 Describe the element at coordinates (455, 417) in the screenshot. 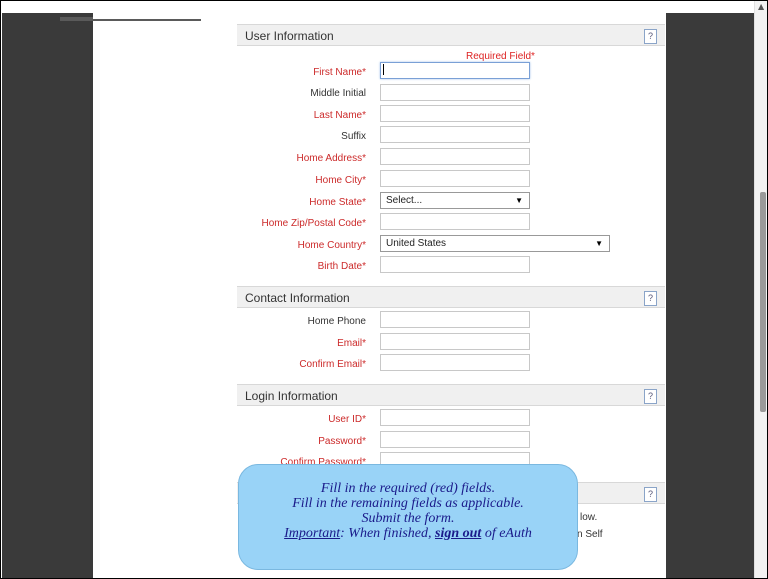

I see `user-id-input` at that location.